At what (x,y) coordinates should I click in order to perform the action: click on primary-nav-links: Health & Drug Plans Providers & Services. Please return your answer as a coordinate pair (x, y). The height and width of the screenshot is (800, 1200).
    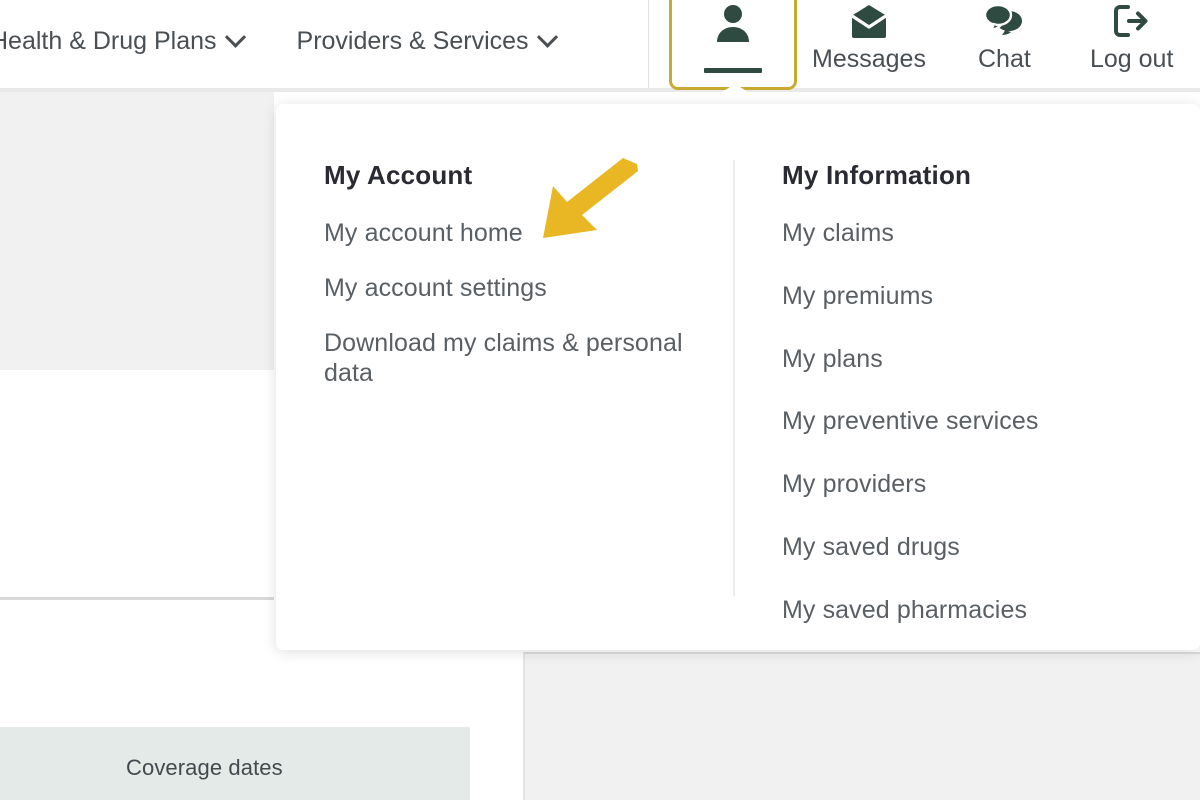
    Looking at the image, I should click on (279, 41).